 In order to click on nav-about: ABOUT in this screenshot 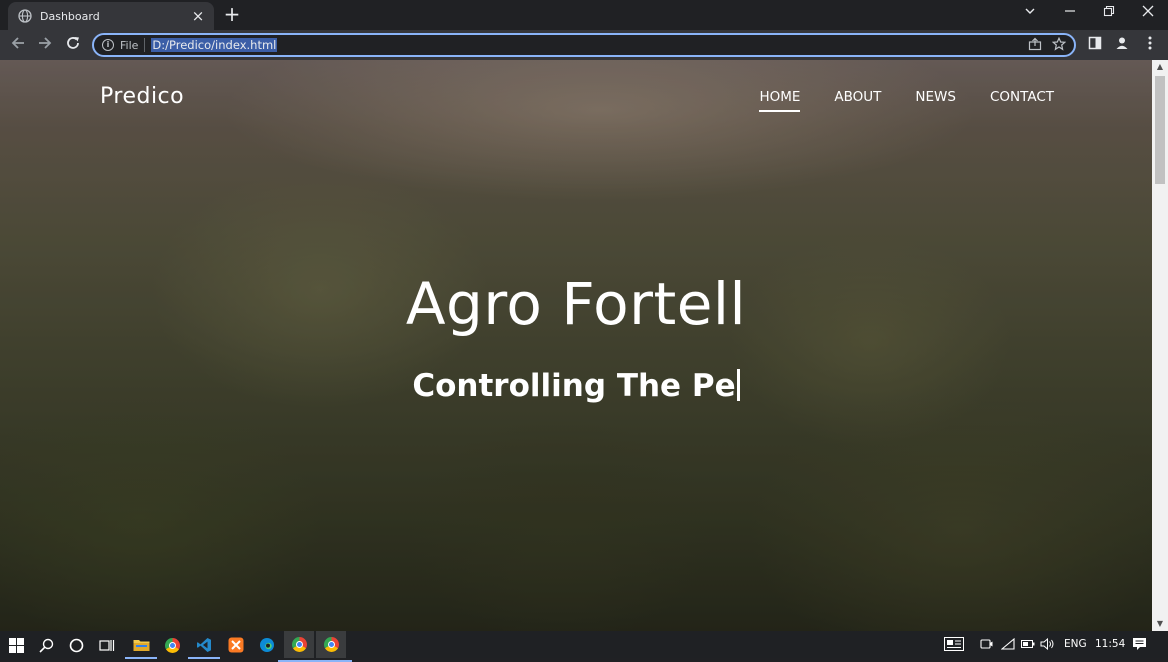, I will do `click(857, 99)`.